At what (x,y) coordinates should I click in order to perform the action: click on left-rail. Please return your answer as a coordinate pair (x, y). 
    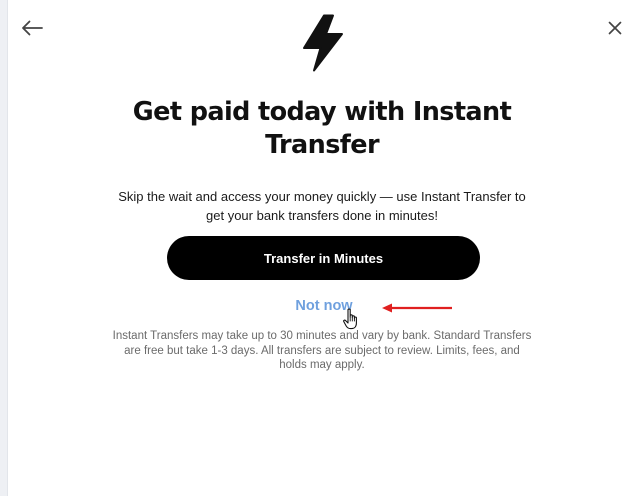
    Looking at the image, I should click on (4, 248).